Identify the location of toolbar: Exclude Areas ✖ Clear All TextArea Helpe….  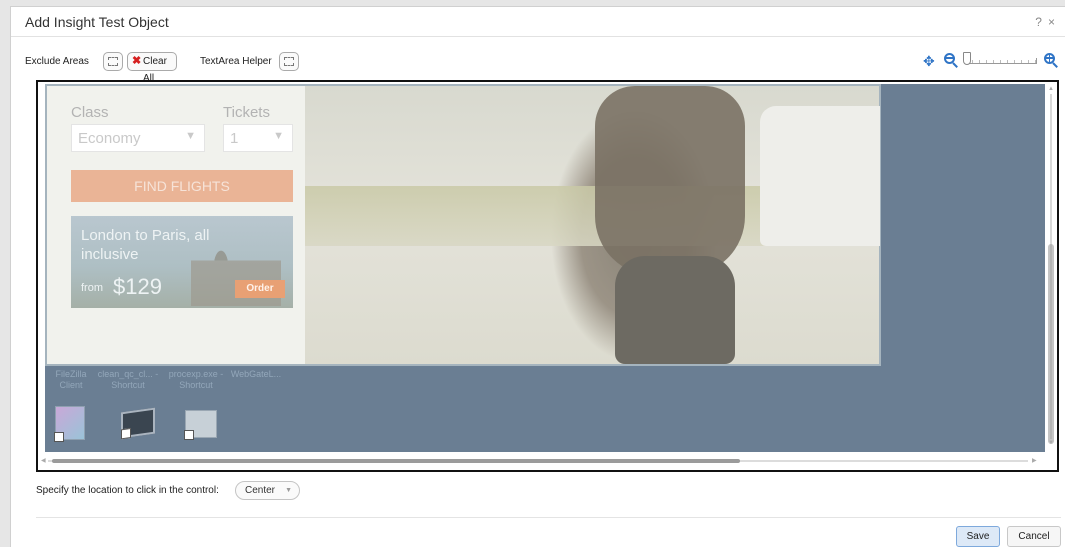
(538, 67).